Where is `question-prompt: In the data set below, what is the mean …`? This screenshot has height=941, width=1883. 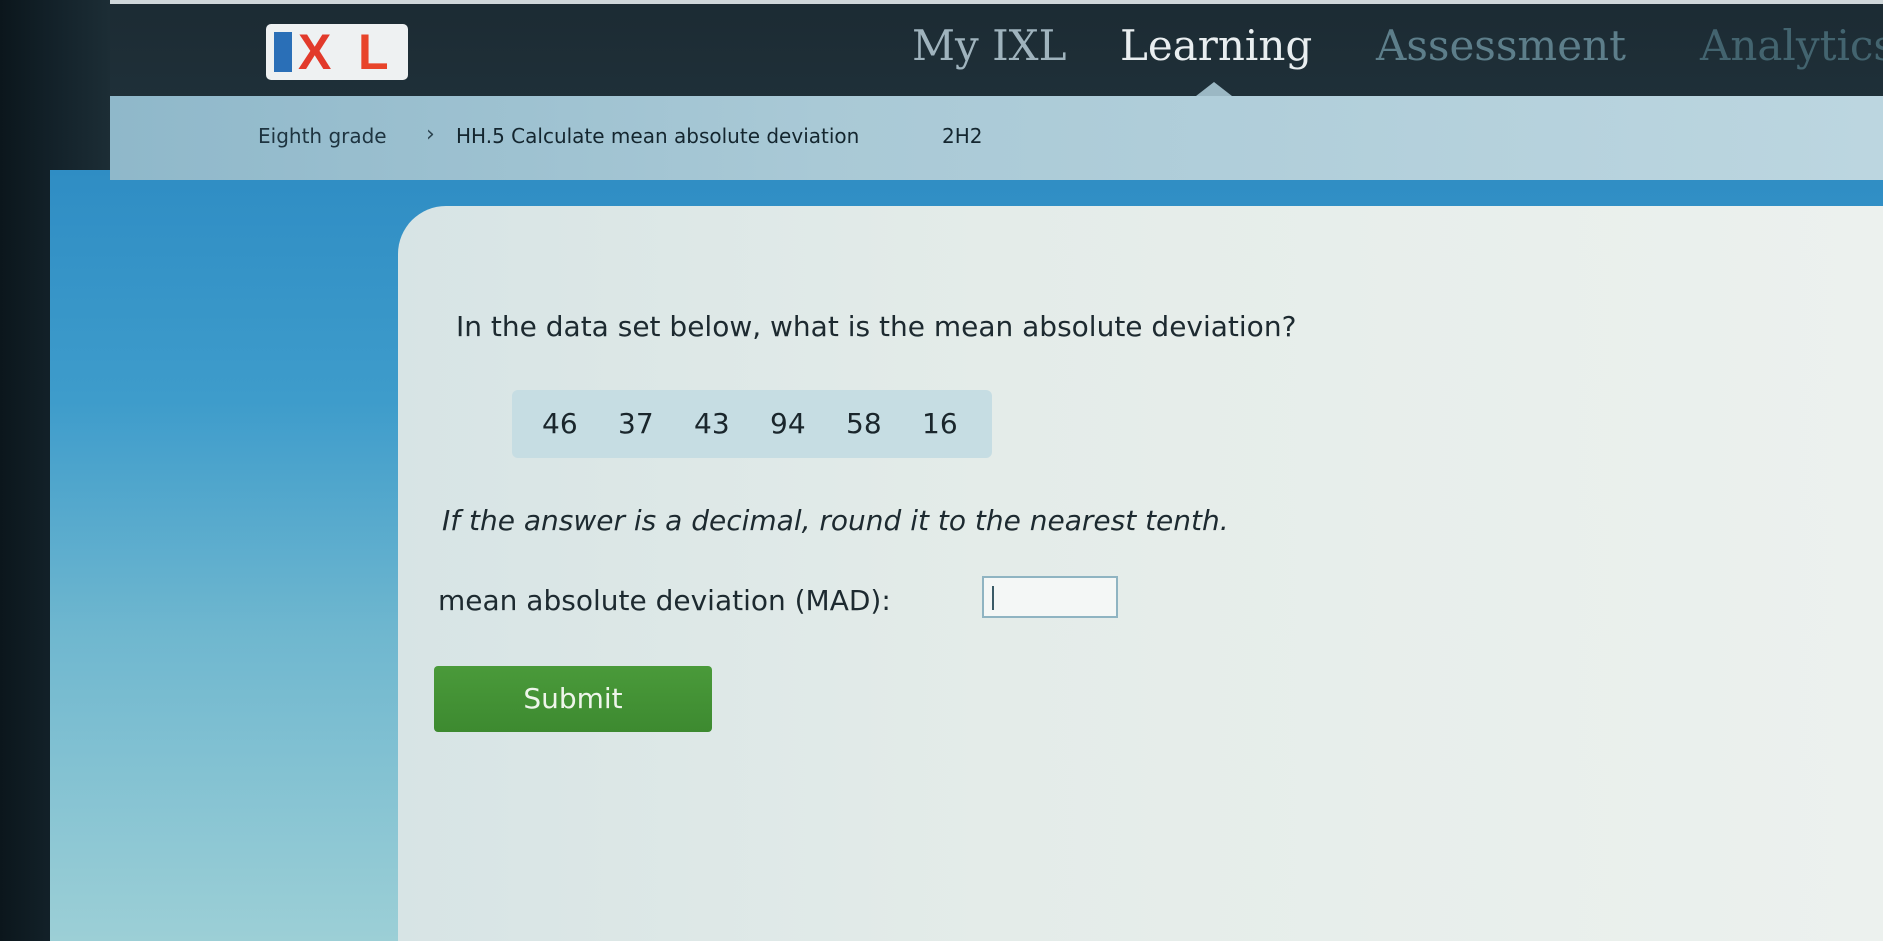 question-prompt: In the data set below, what is the mean … is located at coordinates (876, 326).